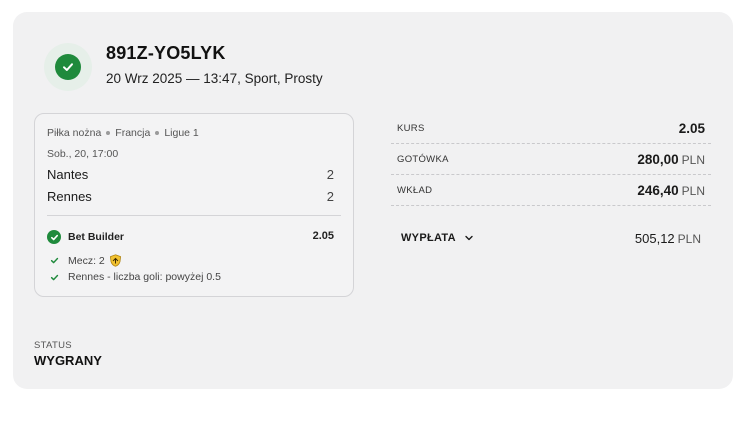  I want to click on chevron-down-icon, so click(469, 238).